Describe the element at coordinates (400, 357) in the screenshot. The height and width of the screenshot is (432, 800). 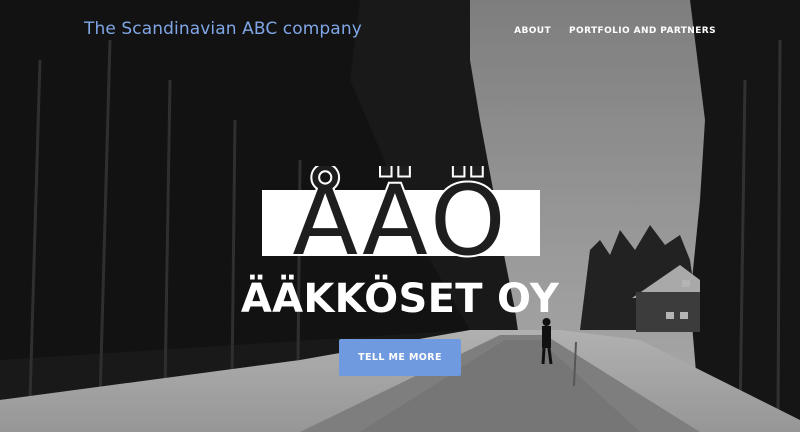
I see `tell-me-more-button: TELL ME MORE` at that location.